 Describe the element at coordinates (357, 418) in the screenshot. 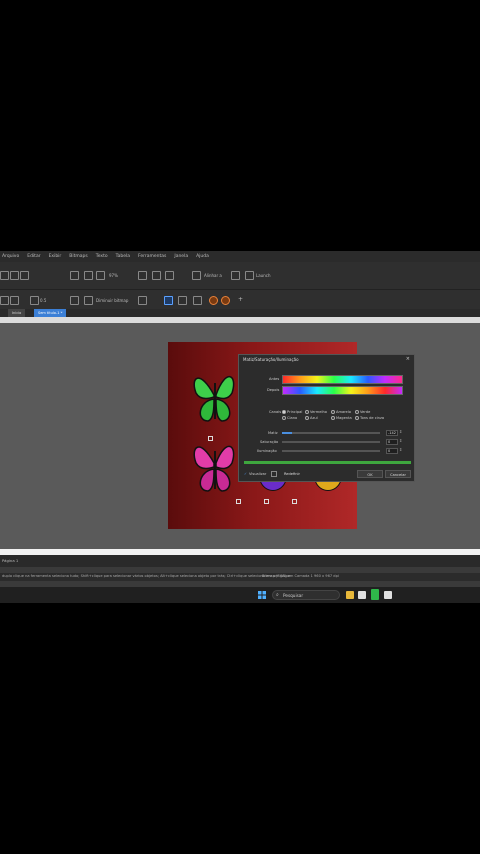

I see `channel-radio-tons-cinza` at that location.